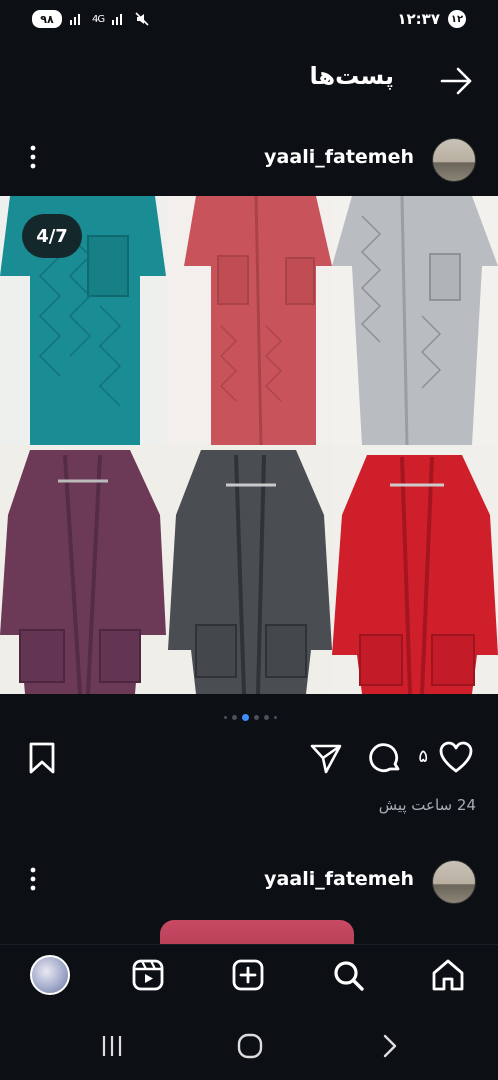 This screenshot has height=1080, width=498. I want to click on plus-square-icon, so click(248, 975).